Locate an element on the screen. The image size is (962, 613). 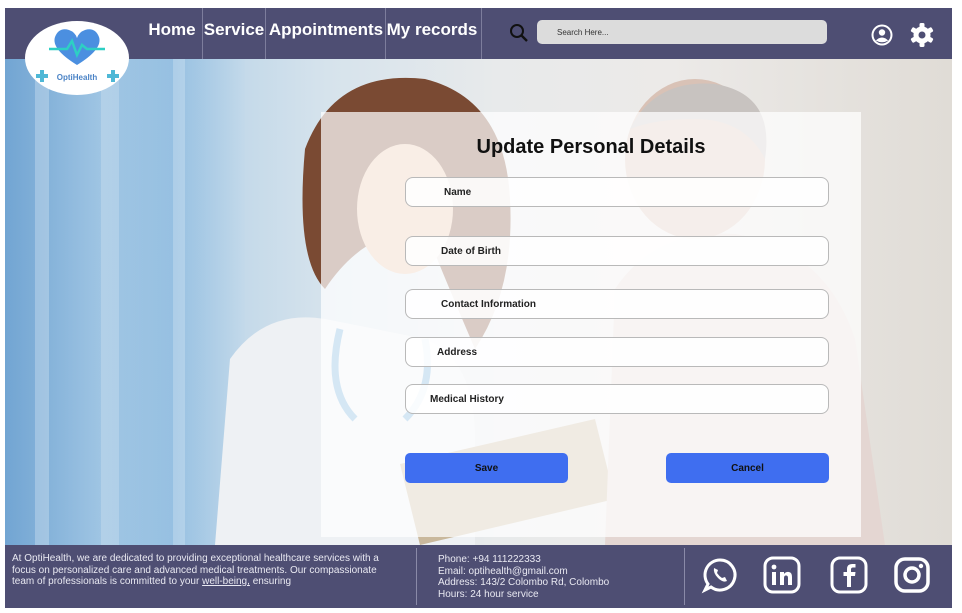
nav-my-records: My records is located at coordinates (432, 33).